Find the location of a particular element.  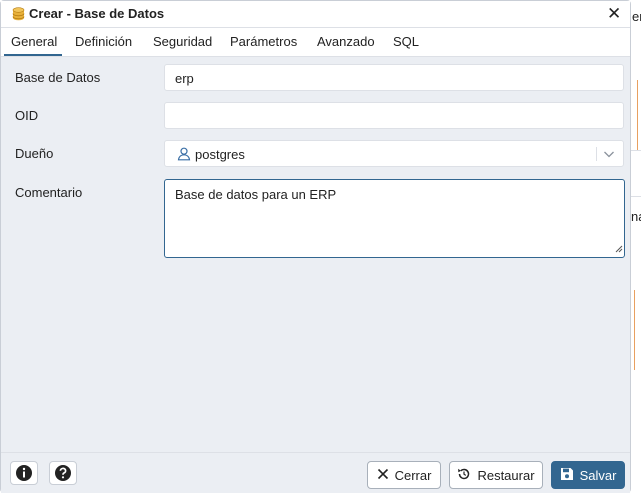

info-icon is located at coordinates (24, 473).